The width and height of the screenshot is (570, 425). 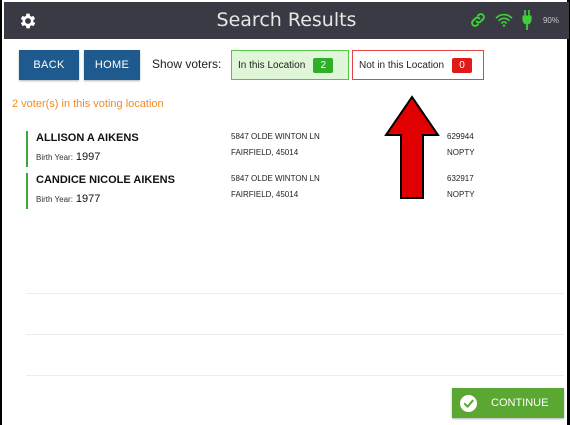 I want to click on in-location-filter-button: In this Location 2, so click(x=290, y=65).